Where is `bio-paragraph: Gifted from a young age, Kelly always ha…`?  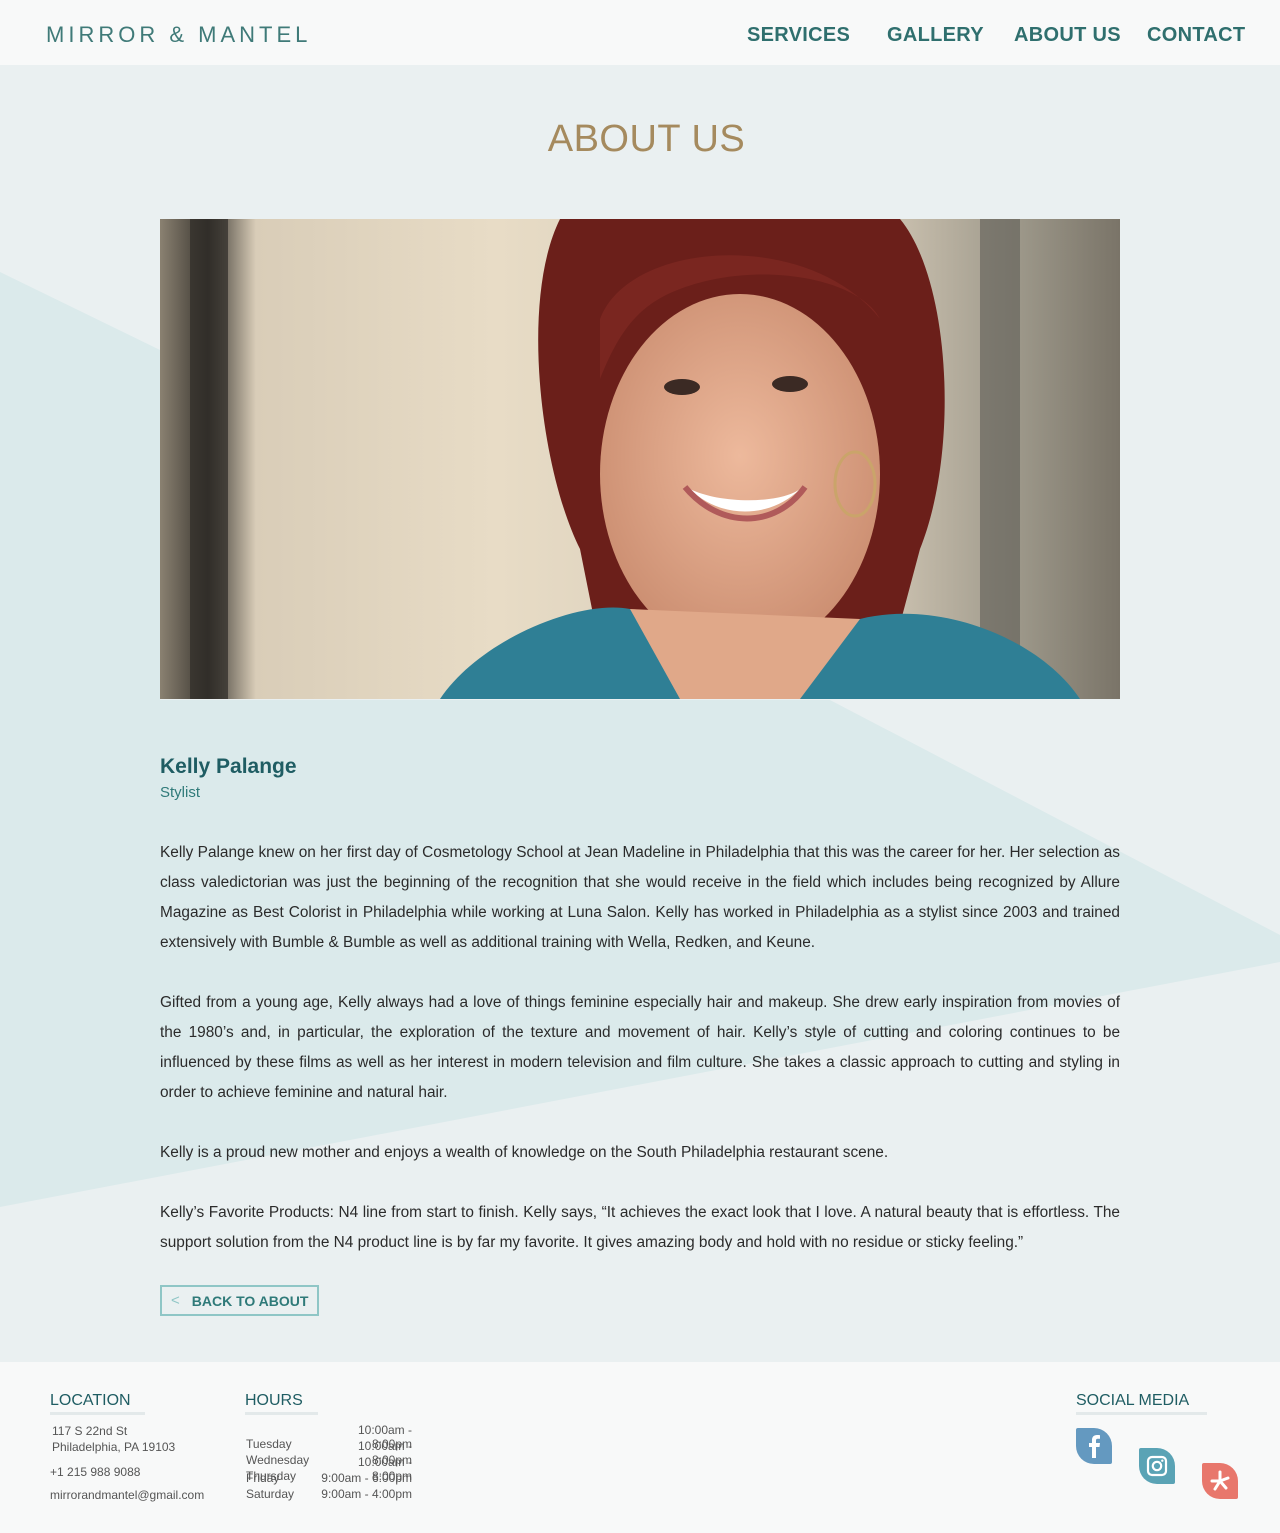 bio-paragraph: Gifted from a young age, Kelly always ha… is located at coordinates (640, 1047).